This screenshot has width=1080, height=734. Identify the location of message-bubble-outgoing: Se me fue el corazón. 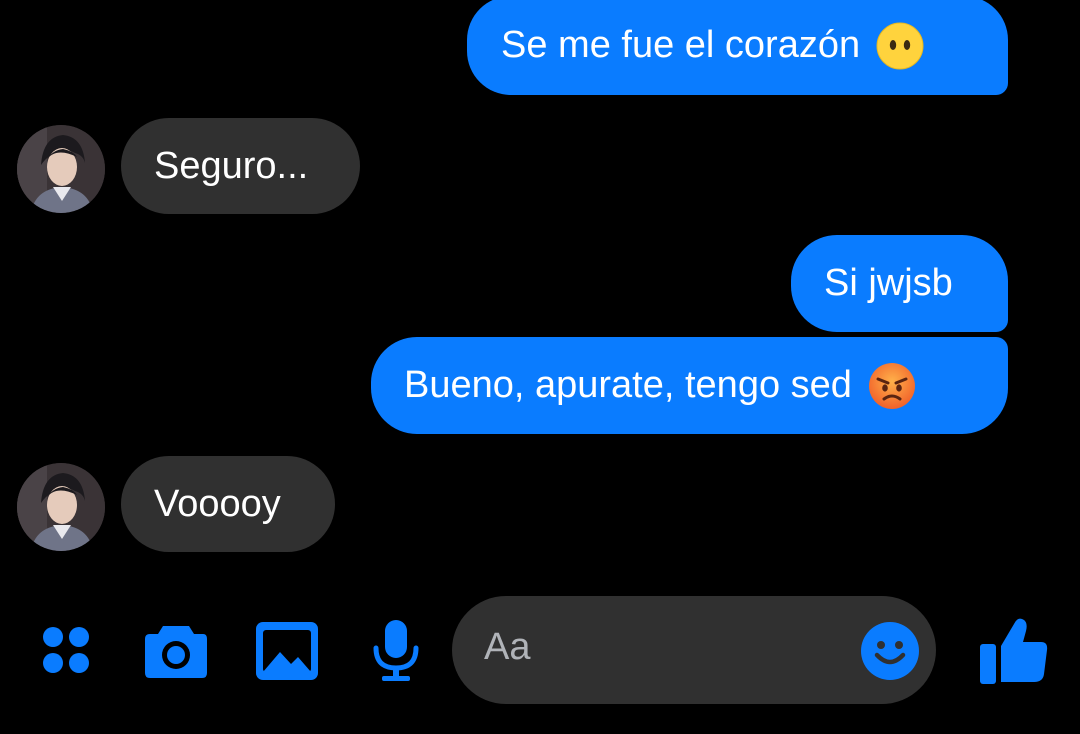
(737, 47).